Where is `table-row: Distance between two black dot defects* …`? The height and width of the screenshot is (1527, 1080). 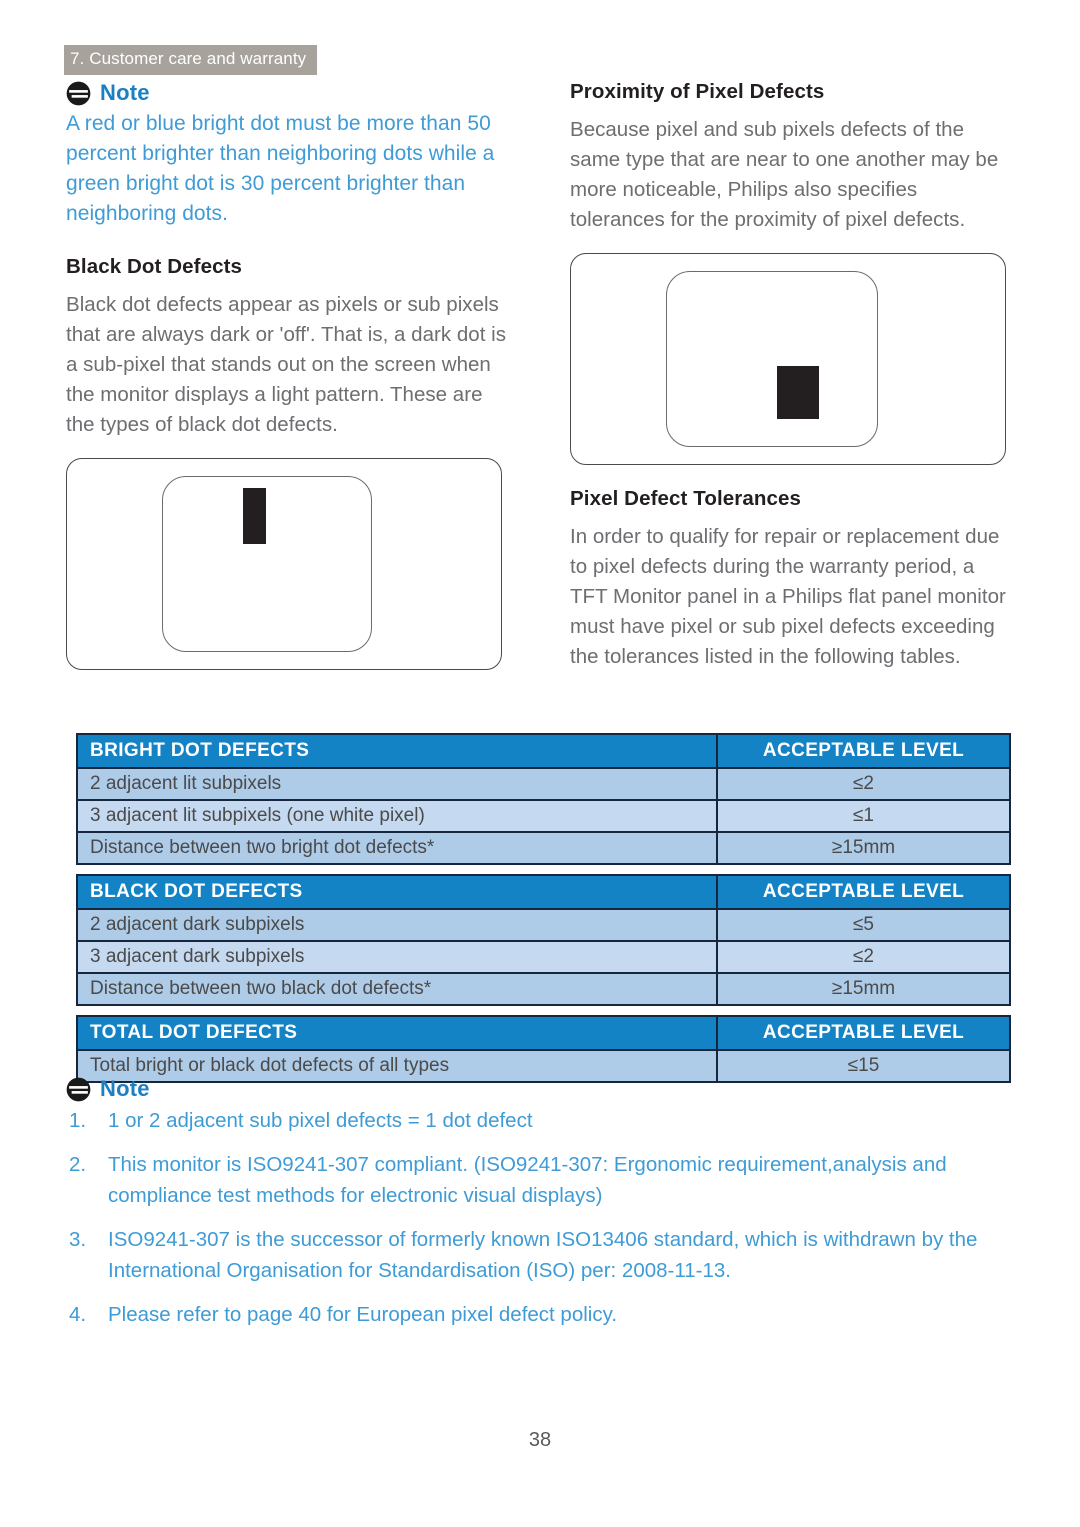 table-row: Distance between two black dot defects* … is located at coordinates (543, 989).